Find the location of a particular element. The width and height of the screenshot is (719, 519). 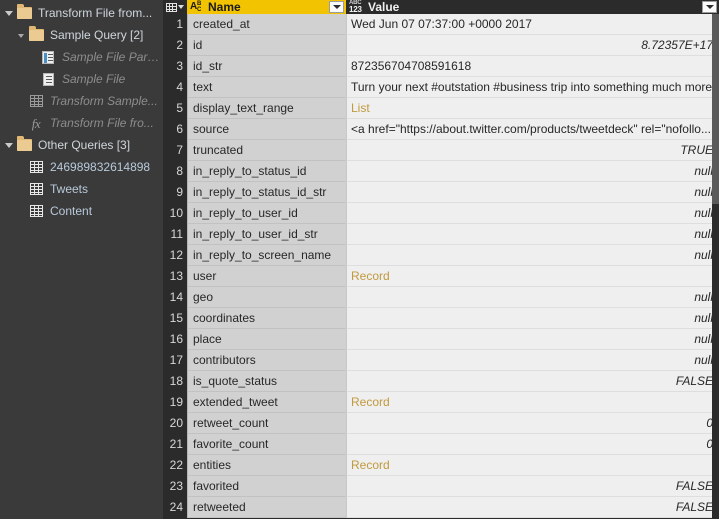

row-number: 22 is located at coordinates (175, 465).